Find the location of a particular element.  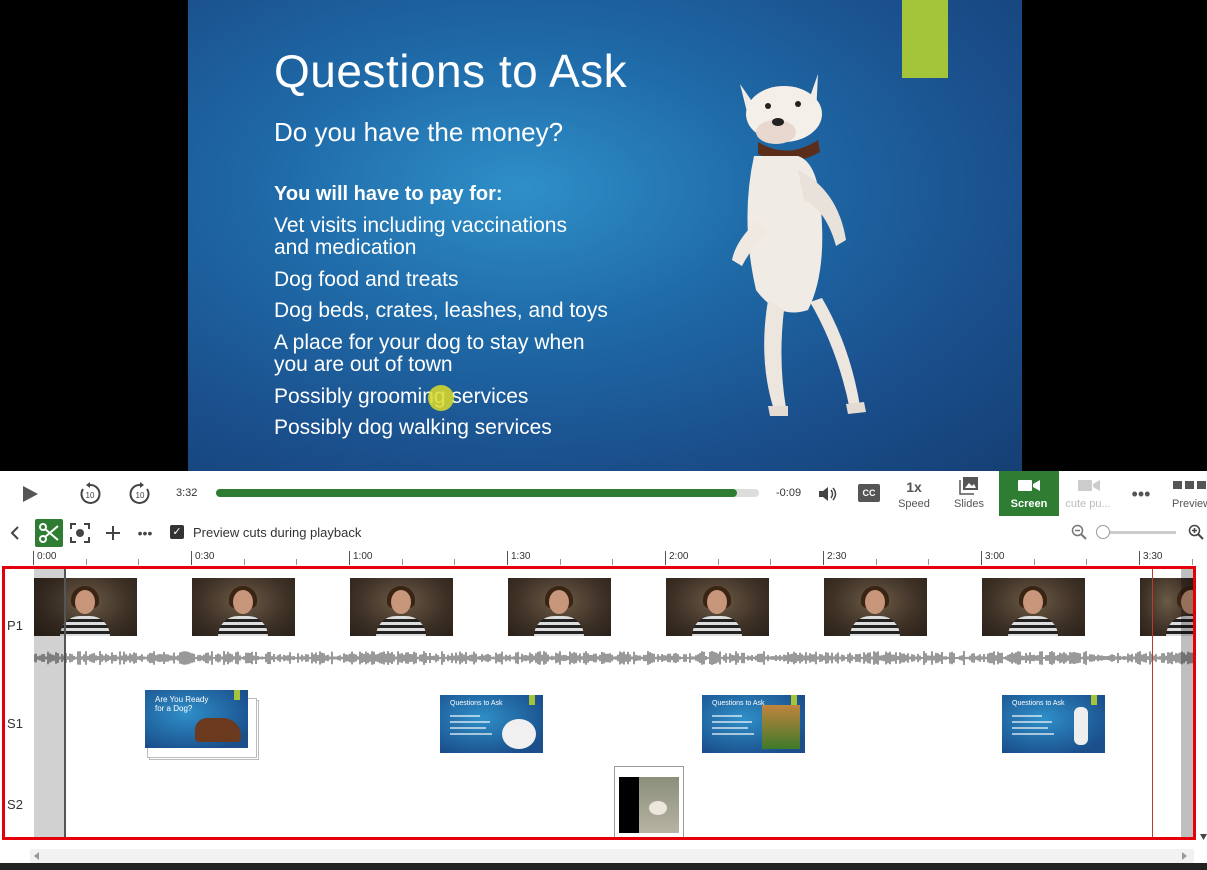

slide-bullet: Dog food and treats is located at coordinates (366, 279).